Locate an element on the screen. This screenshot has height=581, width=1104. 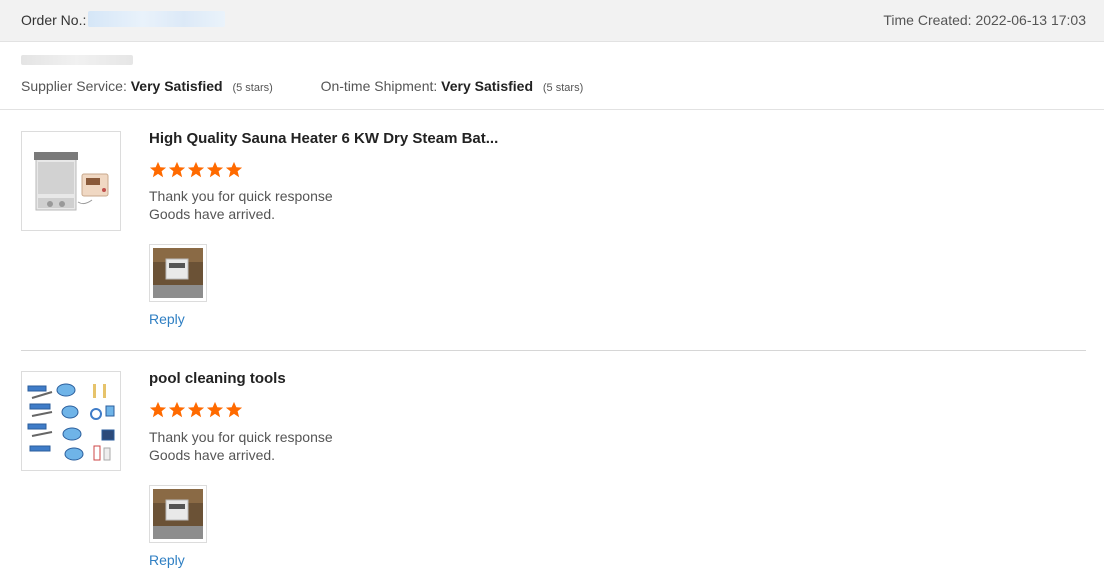
supplier-service-value: Very Satisfied is located at coordinates (176, 86).